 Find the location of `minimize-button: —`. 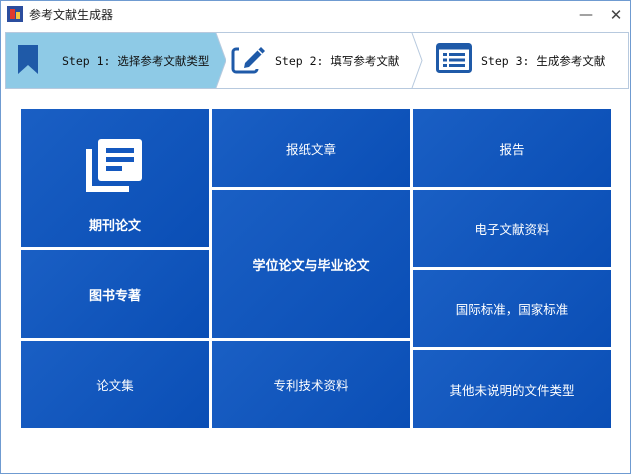

minimize-button: — is located at coordinates (586, 15).